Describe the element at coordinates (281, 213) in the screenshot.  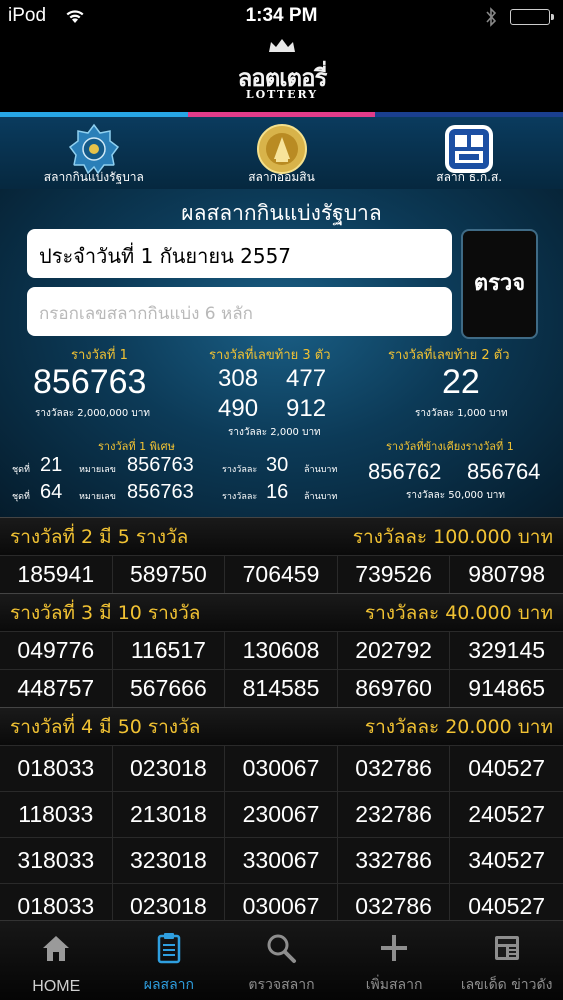
I see `panel-title: ผลสลากกินแบ่งรัฐบาล` at that location.